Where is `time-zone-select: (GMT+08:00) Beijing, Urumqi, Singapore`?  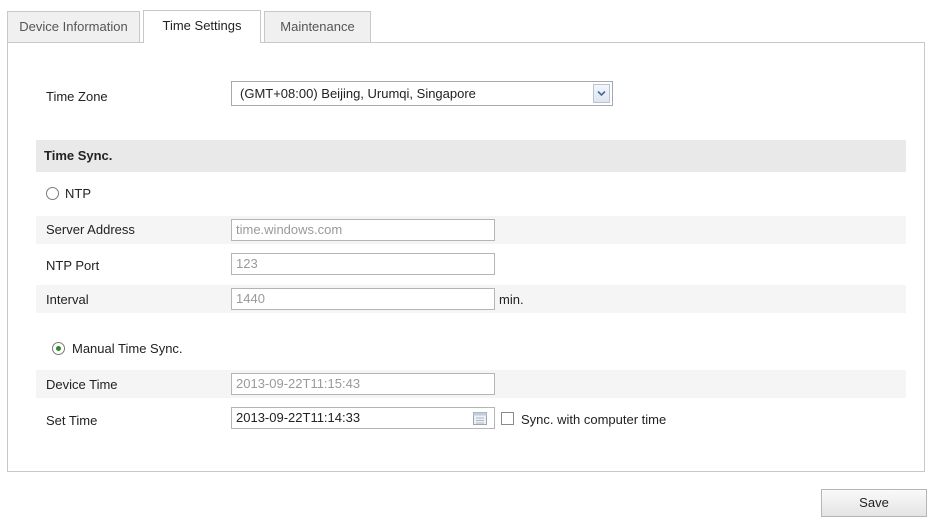 time-zone-select: (GMT+08:00) Beijing, Urumqi, Singapore is located at coordinates (422, 93).